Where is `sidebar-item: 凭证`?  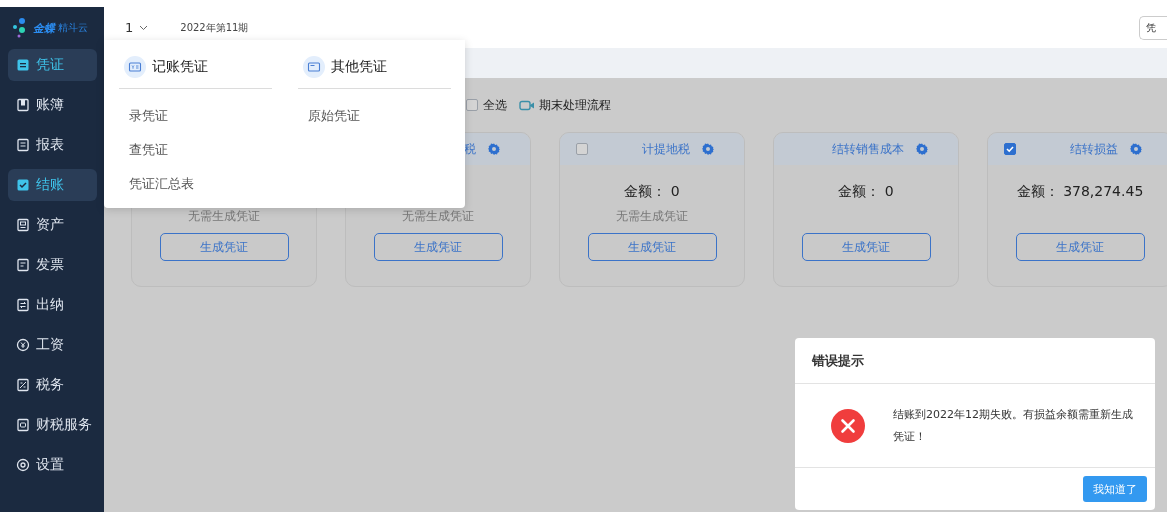
sidebar-item: 凭证 is located at coordinates (52, 65).